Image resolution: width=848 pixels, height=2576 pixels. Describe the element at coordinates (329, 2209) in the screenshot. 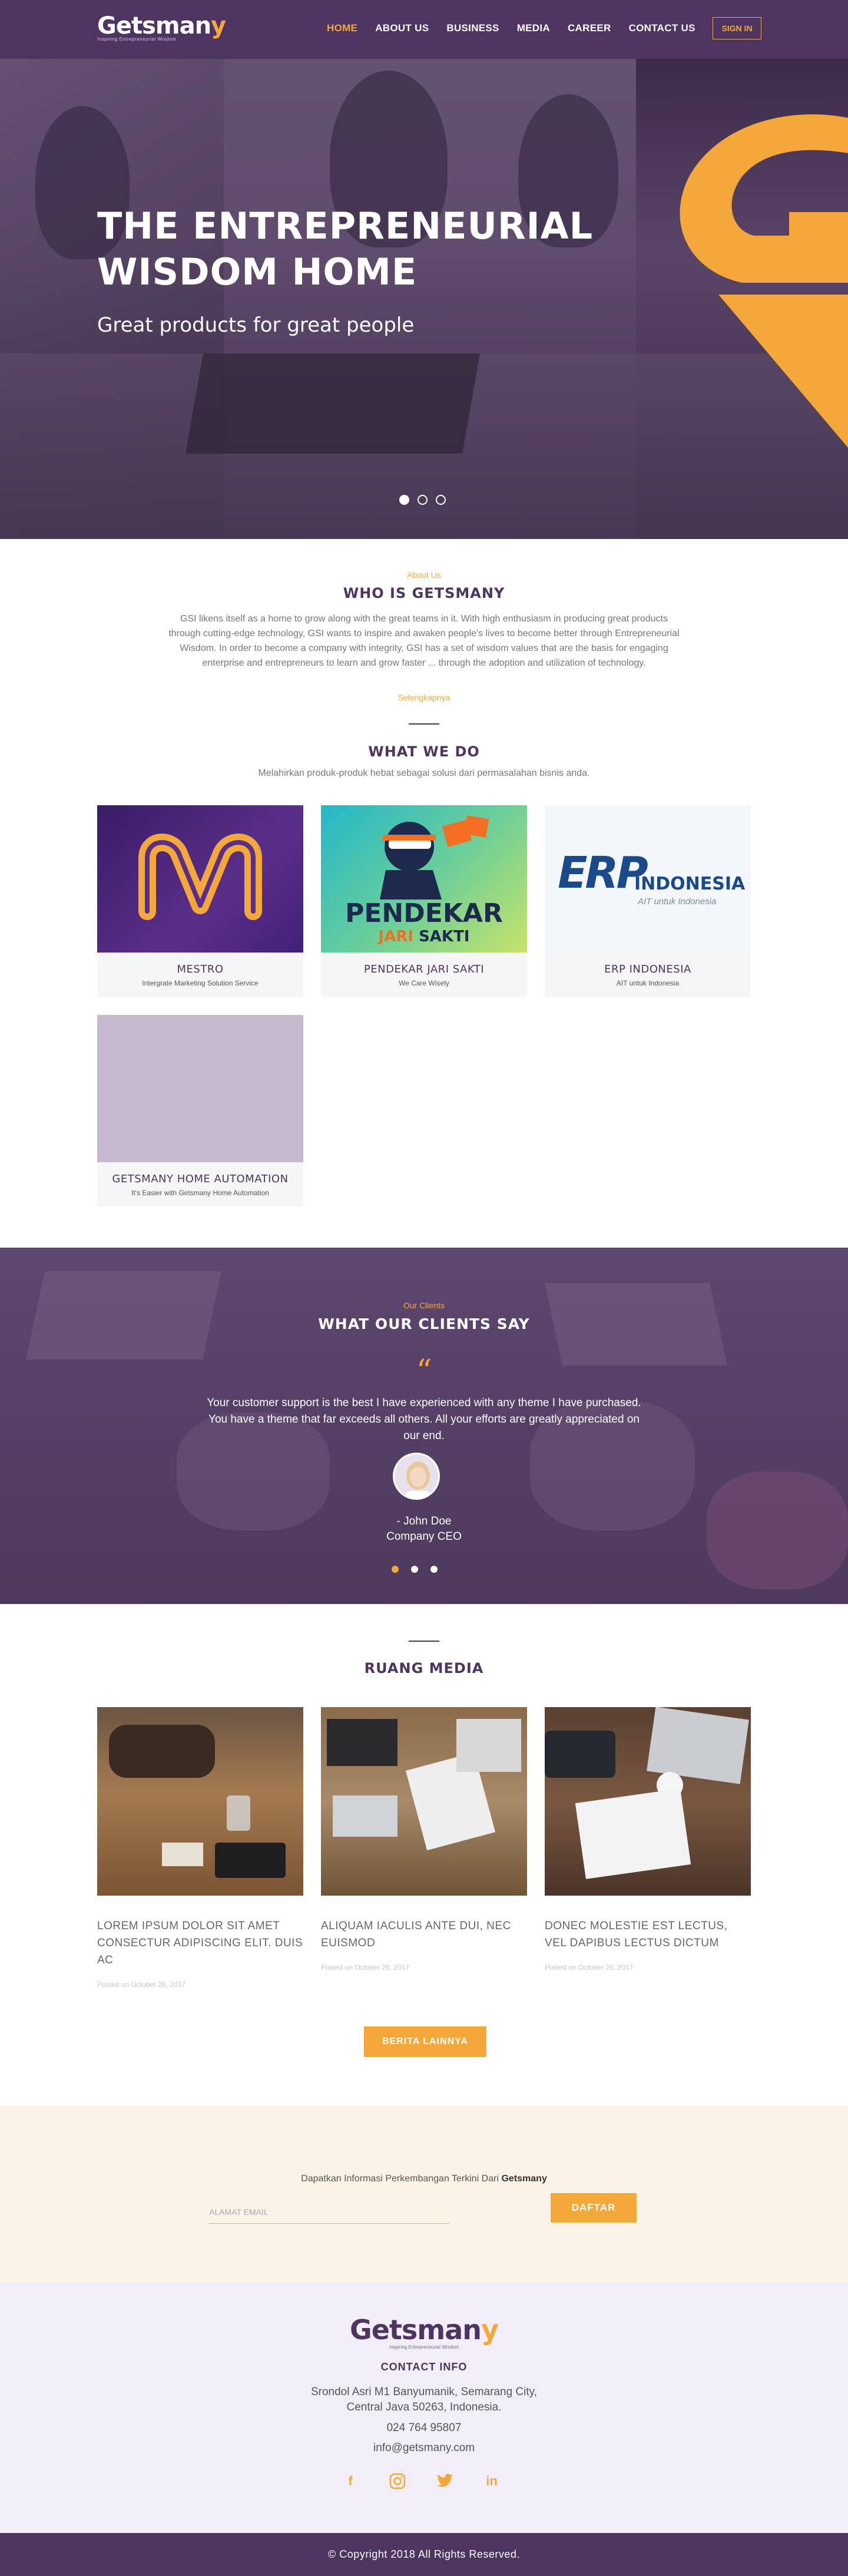

I see `email-input: ALAMAT EMAIL` at that location.